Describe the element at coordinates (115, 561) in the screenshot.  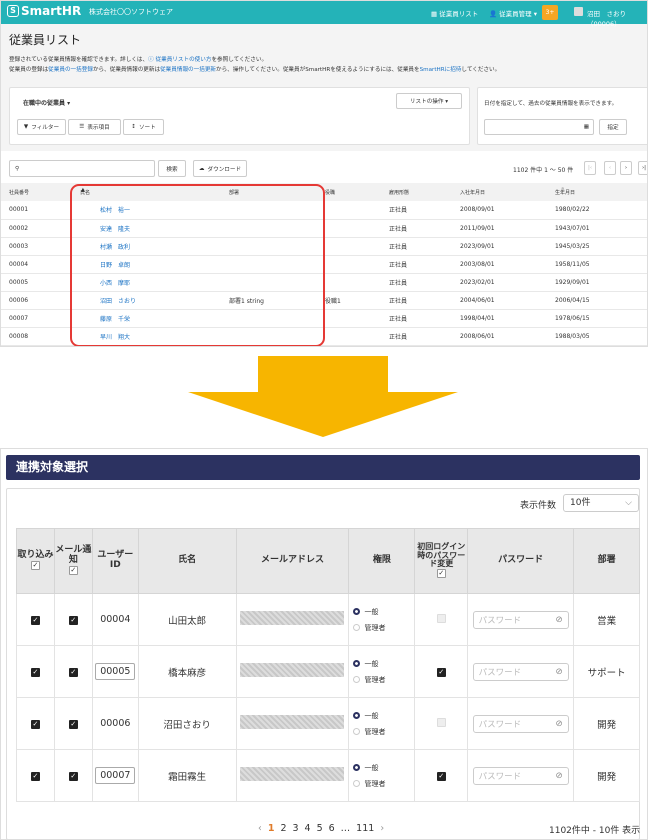
I see `header-user-id: ユーザーID` at that location.